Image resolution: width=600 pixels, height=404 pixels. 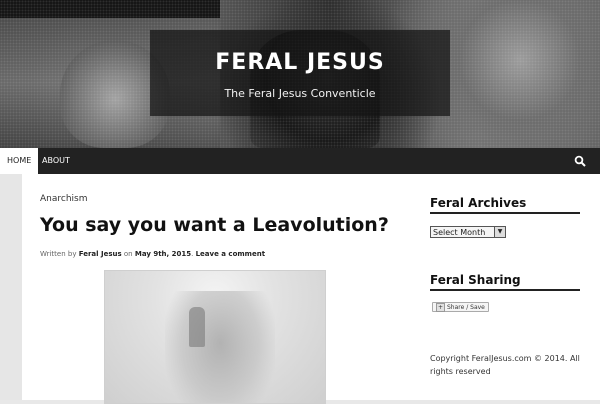 I want to click on nav-item-home: HOME, so click(x=19, y=161).